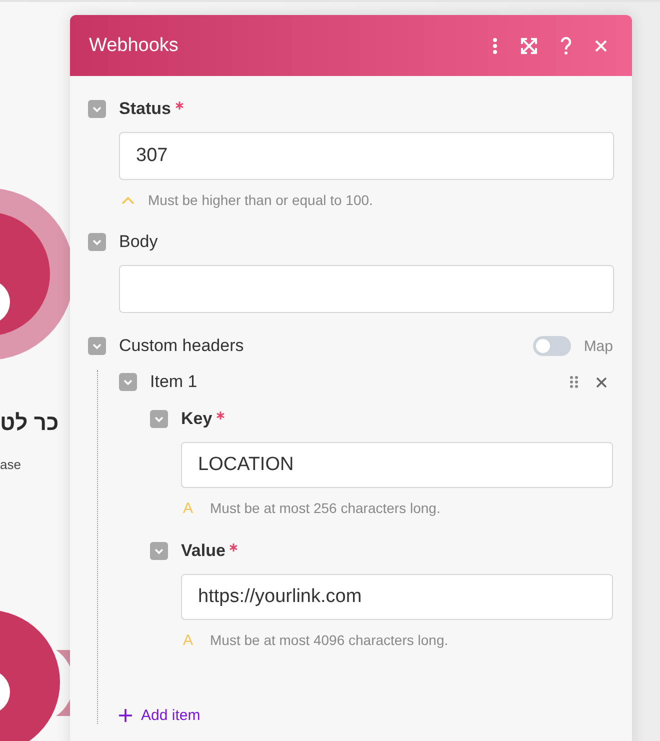 This screenshot has height=741, width=660. I want to click on module-label: ase, so click(10, 464).